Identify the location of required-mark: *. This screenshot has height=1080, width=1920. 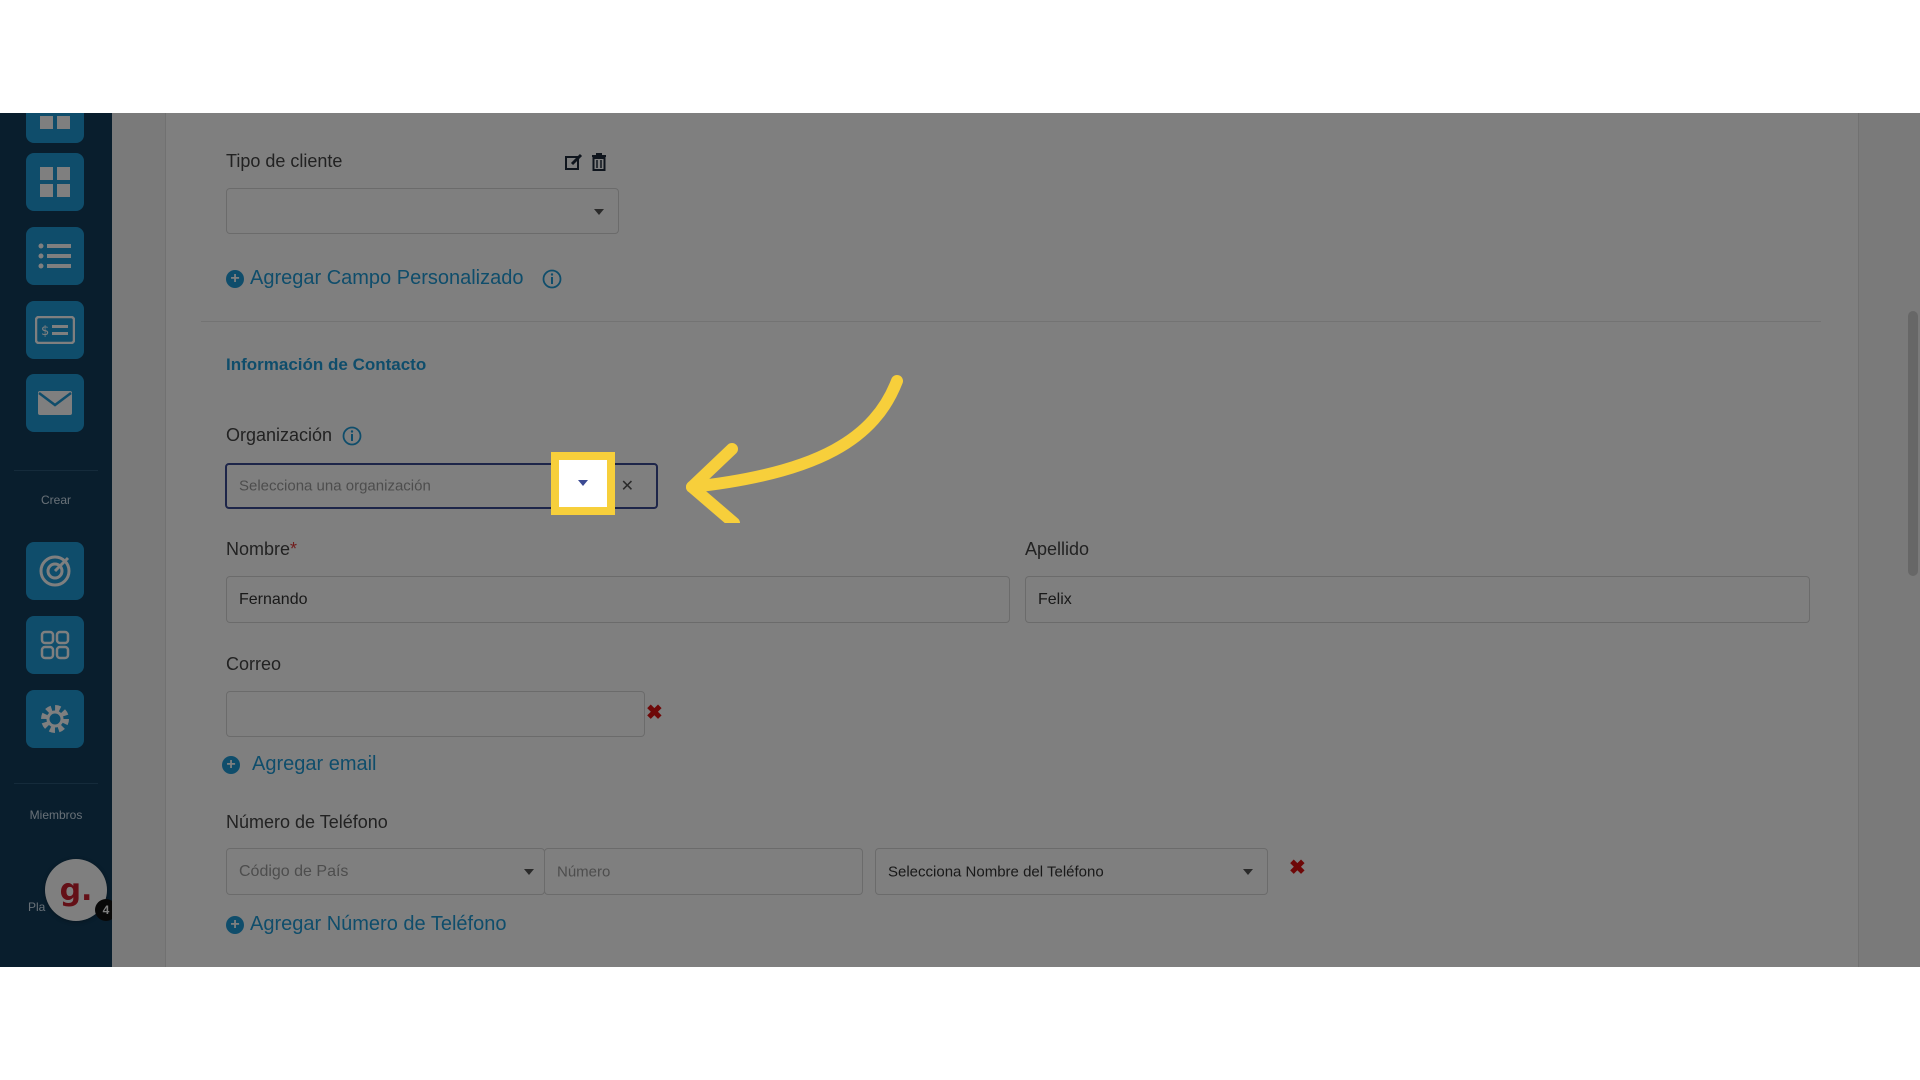
(294, 549).